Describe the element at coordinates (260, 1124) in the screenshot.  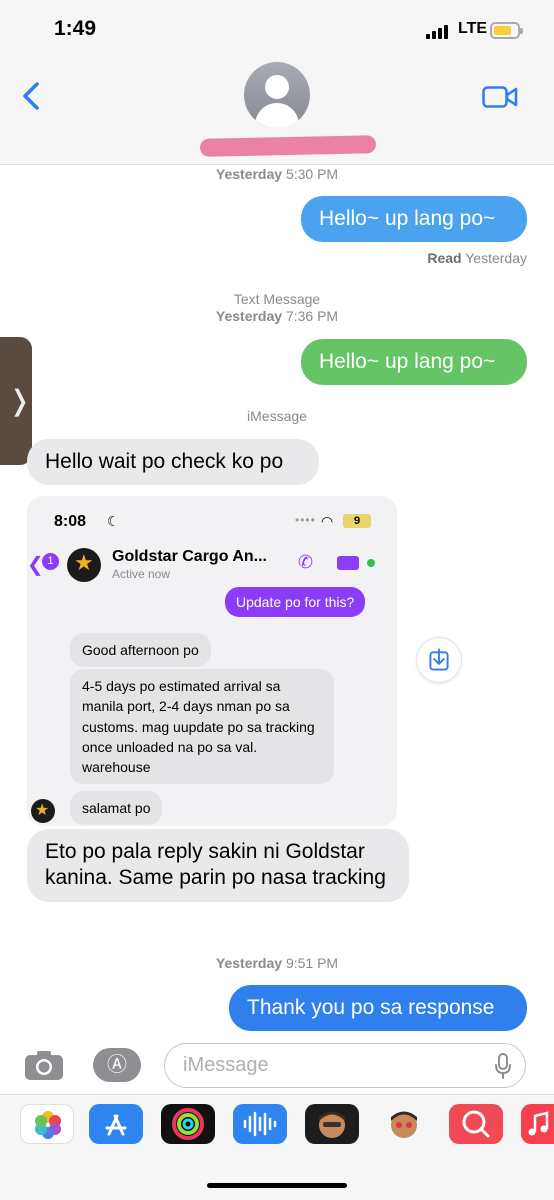
I see `audio-message-icon` at that location.